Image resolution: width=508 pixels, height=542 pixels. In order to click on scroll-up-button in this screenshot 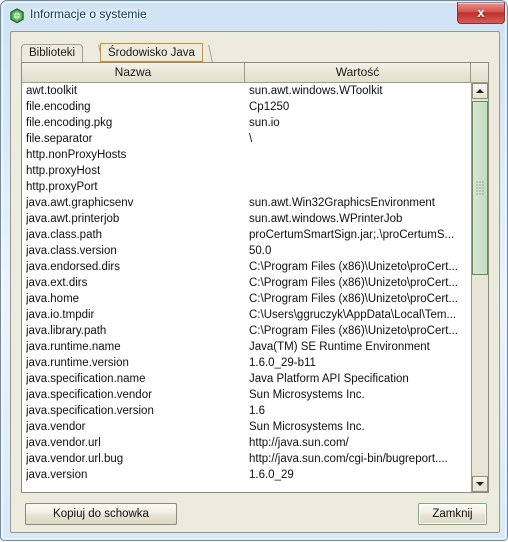, I will do `click(480, 91)`.